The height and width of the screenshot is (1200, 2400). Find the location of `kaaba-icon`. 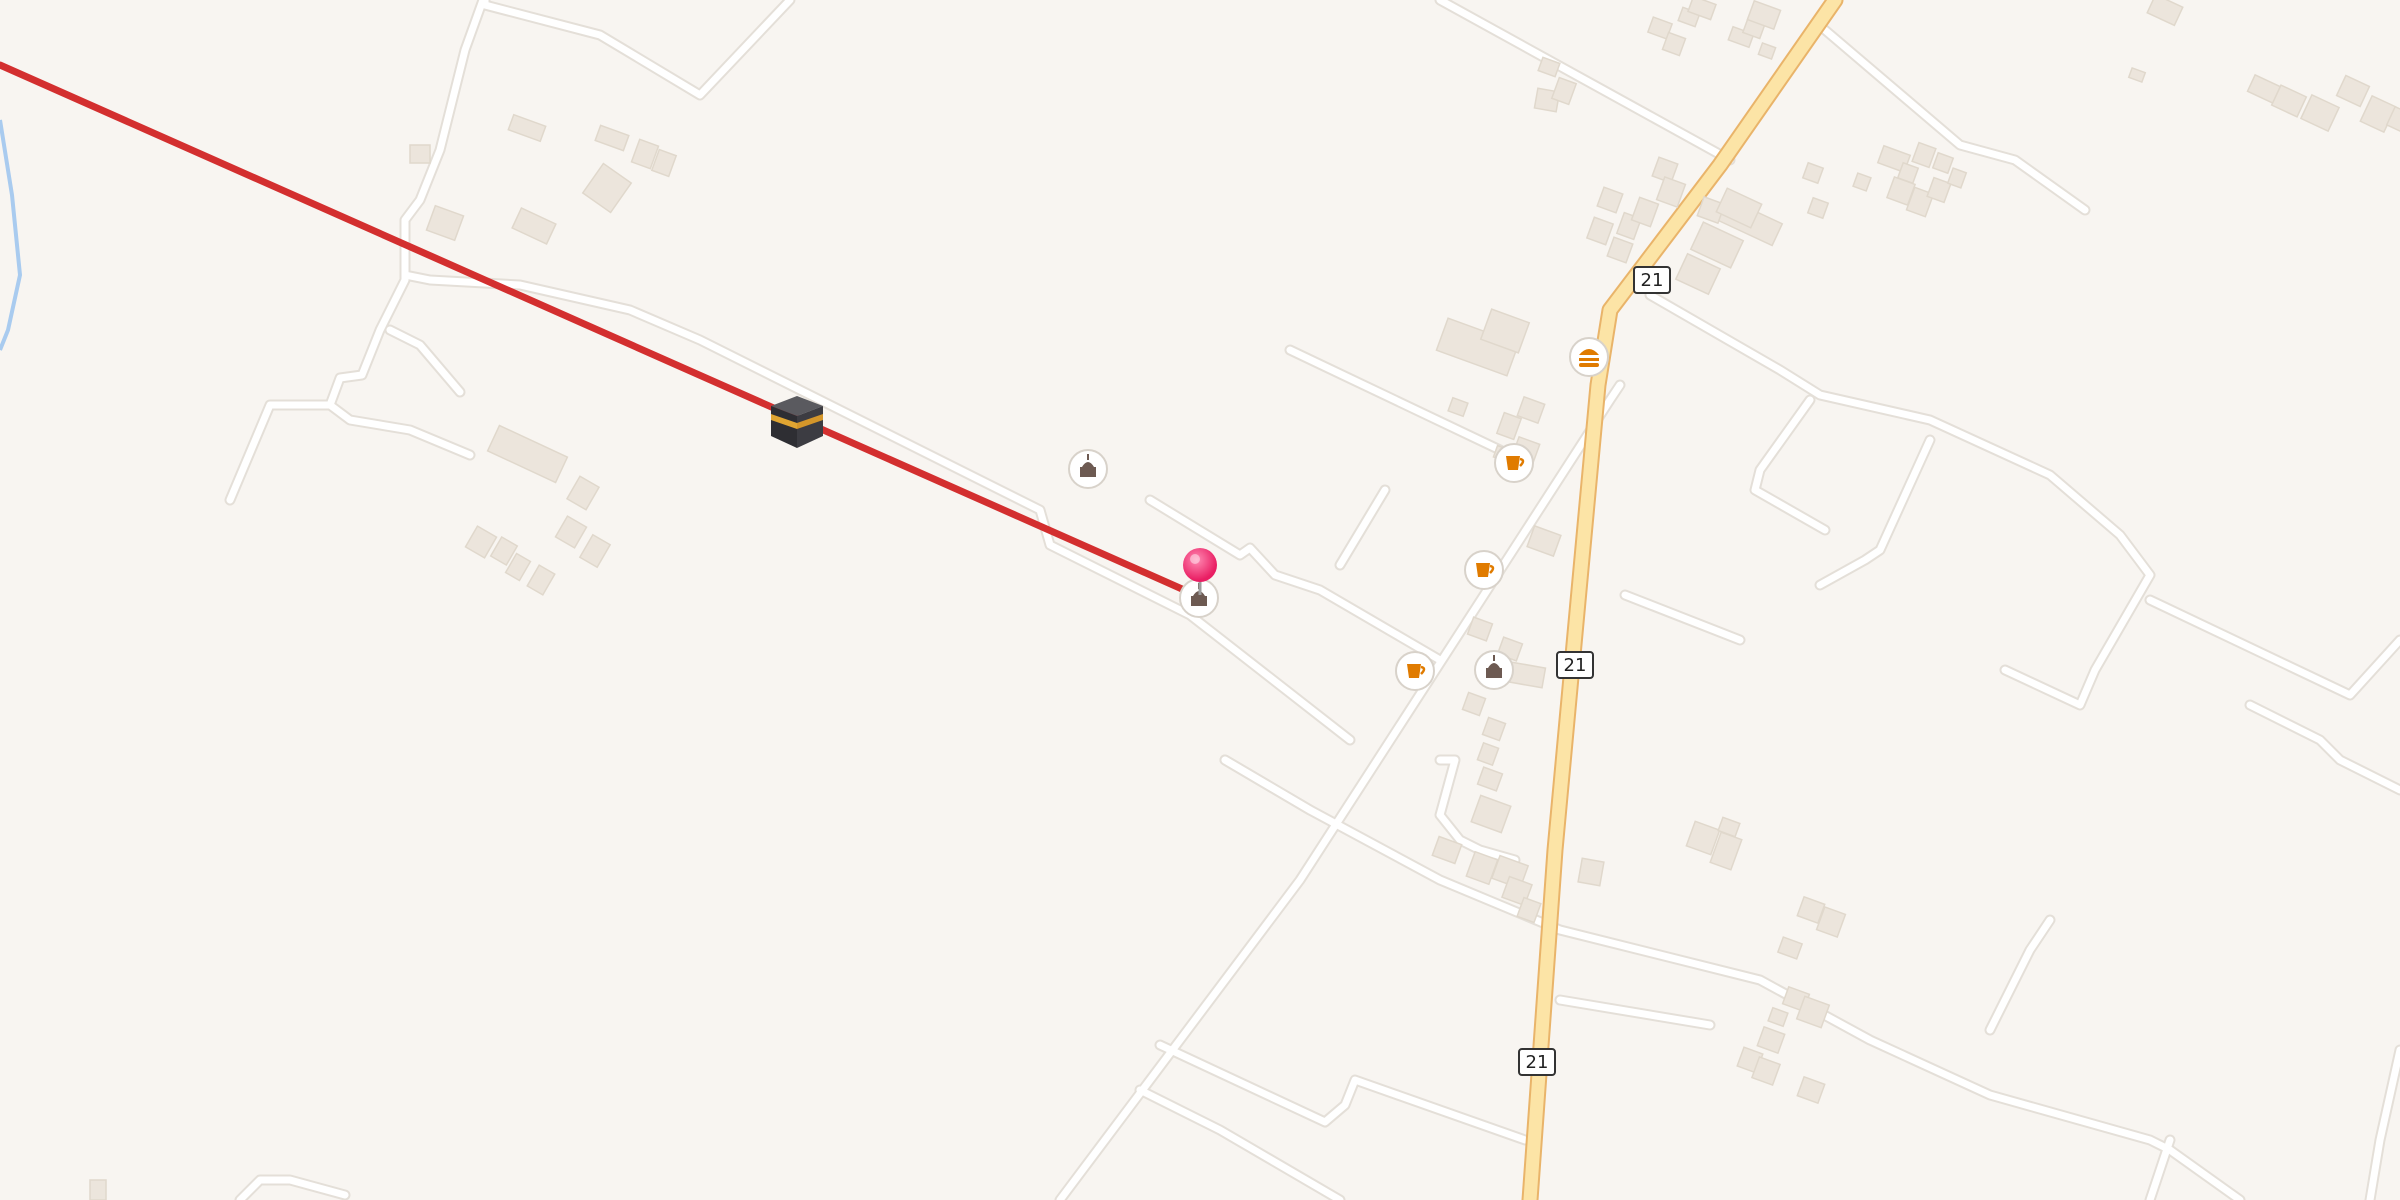

kaaba-icon is located at coordinates (797, 422).